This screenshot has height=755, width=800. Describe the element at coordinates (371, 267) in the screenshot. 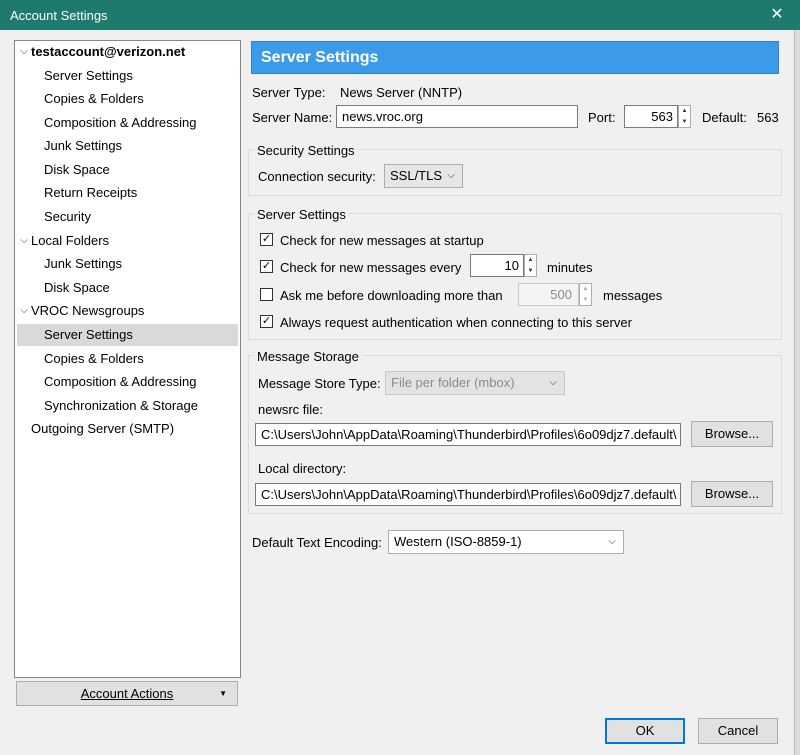

I see `check-every-label: Check for new messages every` at that location.